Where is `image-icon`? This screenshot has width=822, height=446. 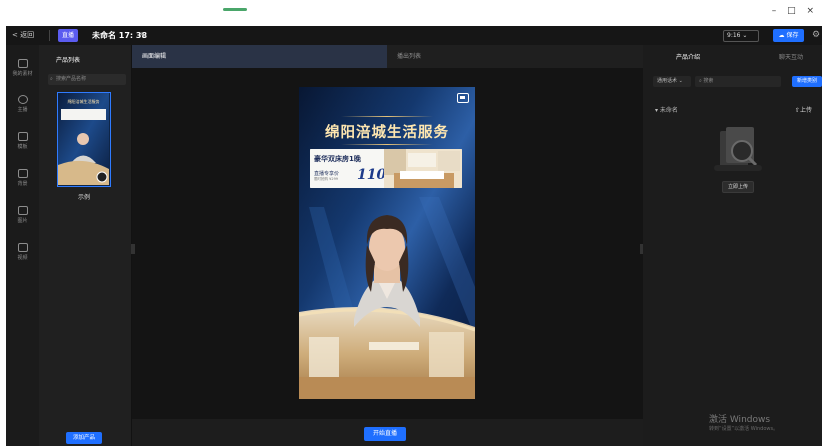
image-icon is located at coordinates (22, 173).